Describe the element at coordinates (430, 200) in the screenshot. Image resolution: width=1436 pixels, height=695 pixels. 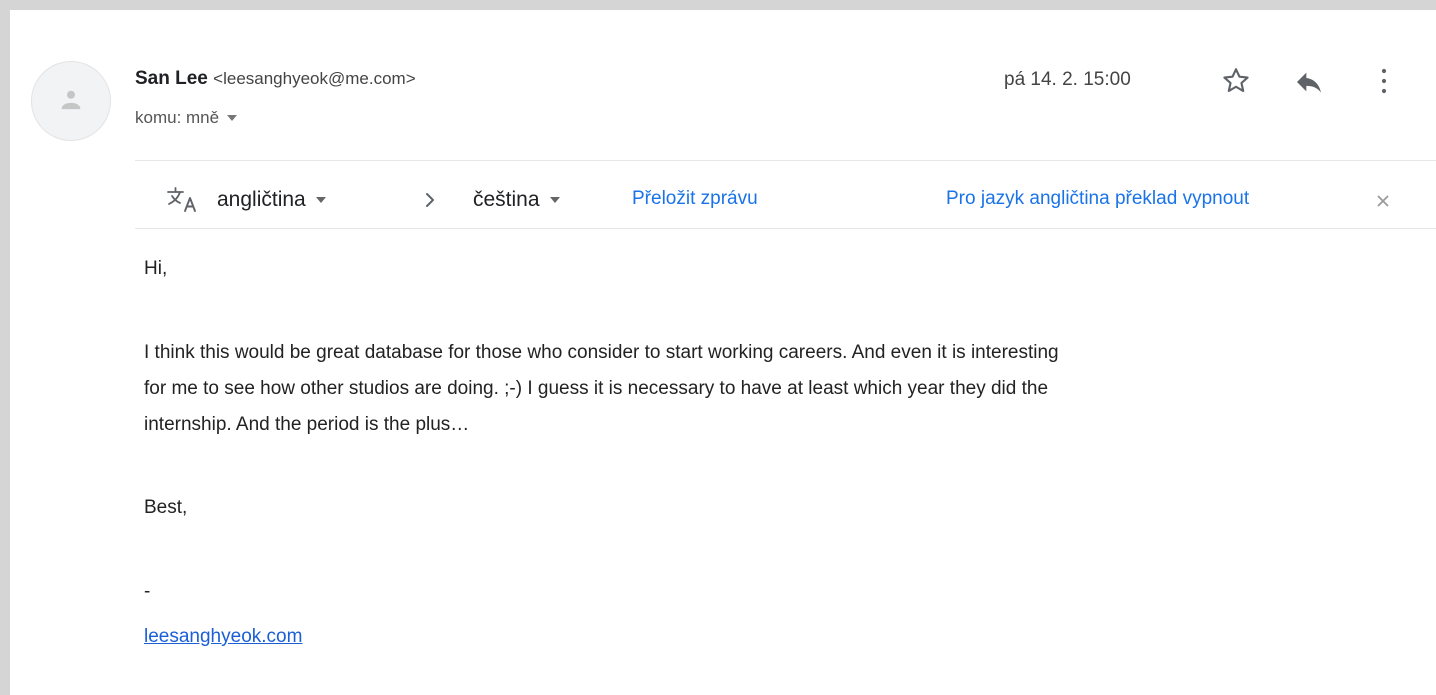
I see `chevron-right-icon` at that location.